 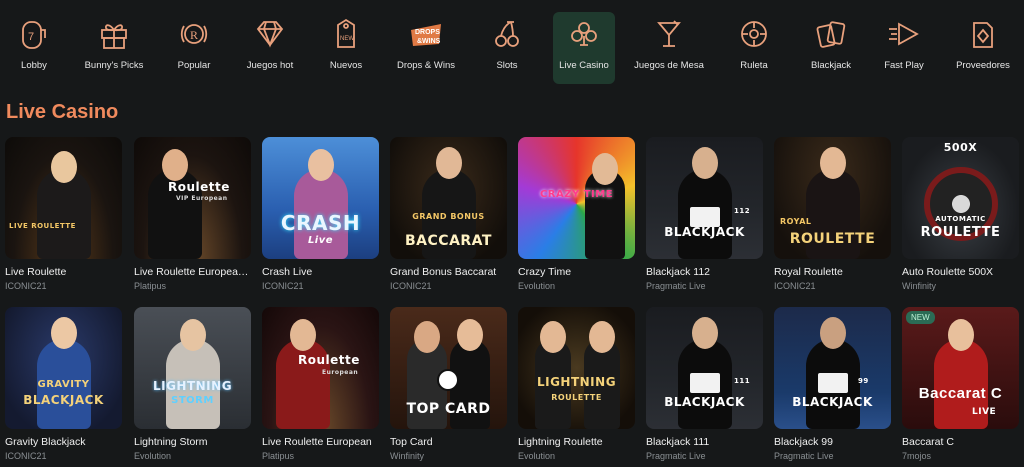 What do you see at coordinates (448, 368) in the screenshot?
I see `game-thumbnail: TOP CARD` at bounding box center [448, 368].